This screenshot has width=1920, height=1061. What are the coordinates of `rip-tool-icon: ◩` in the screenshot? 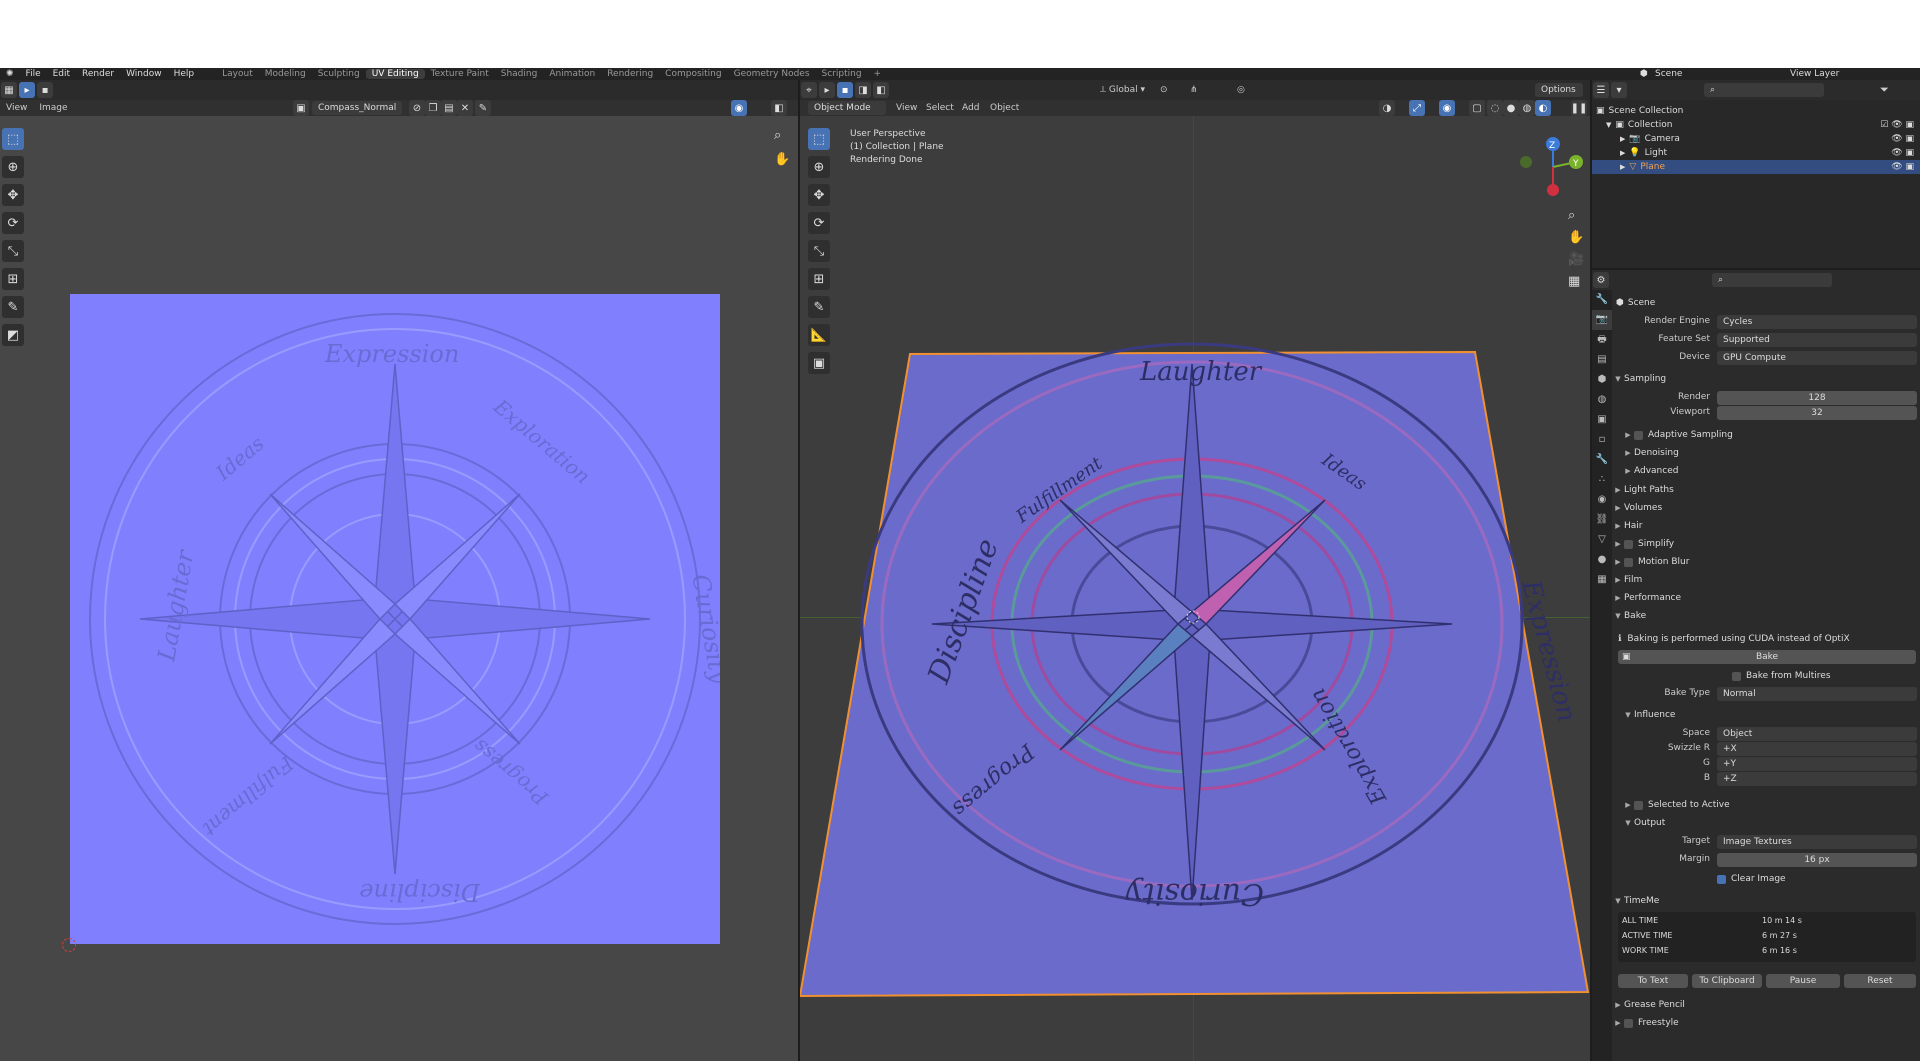 It's located at (13, 335).